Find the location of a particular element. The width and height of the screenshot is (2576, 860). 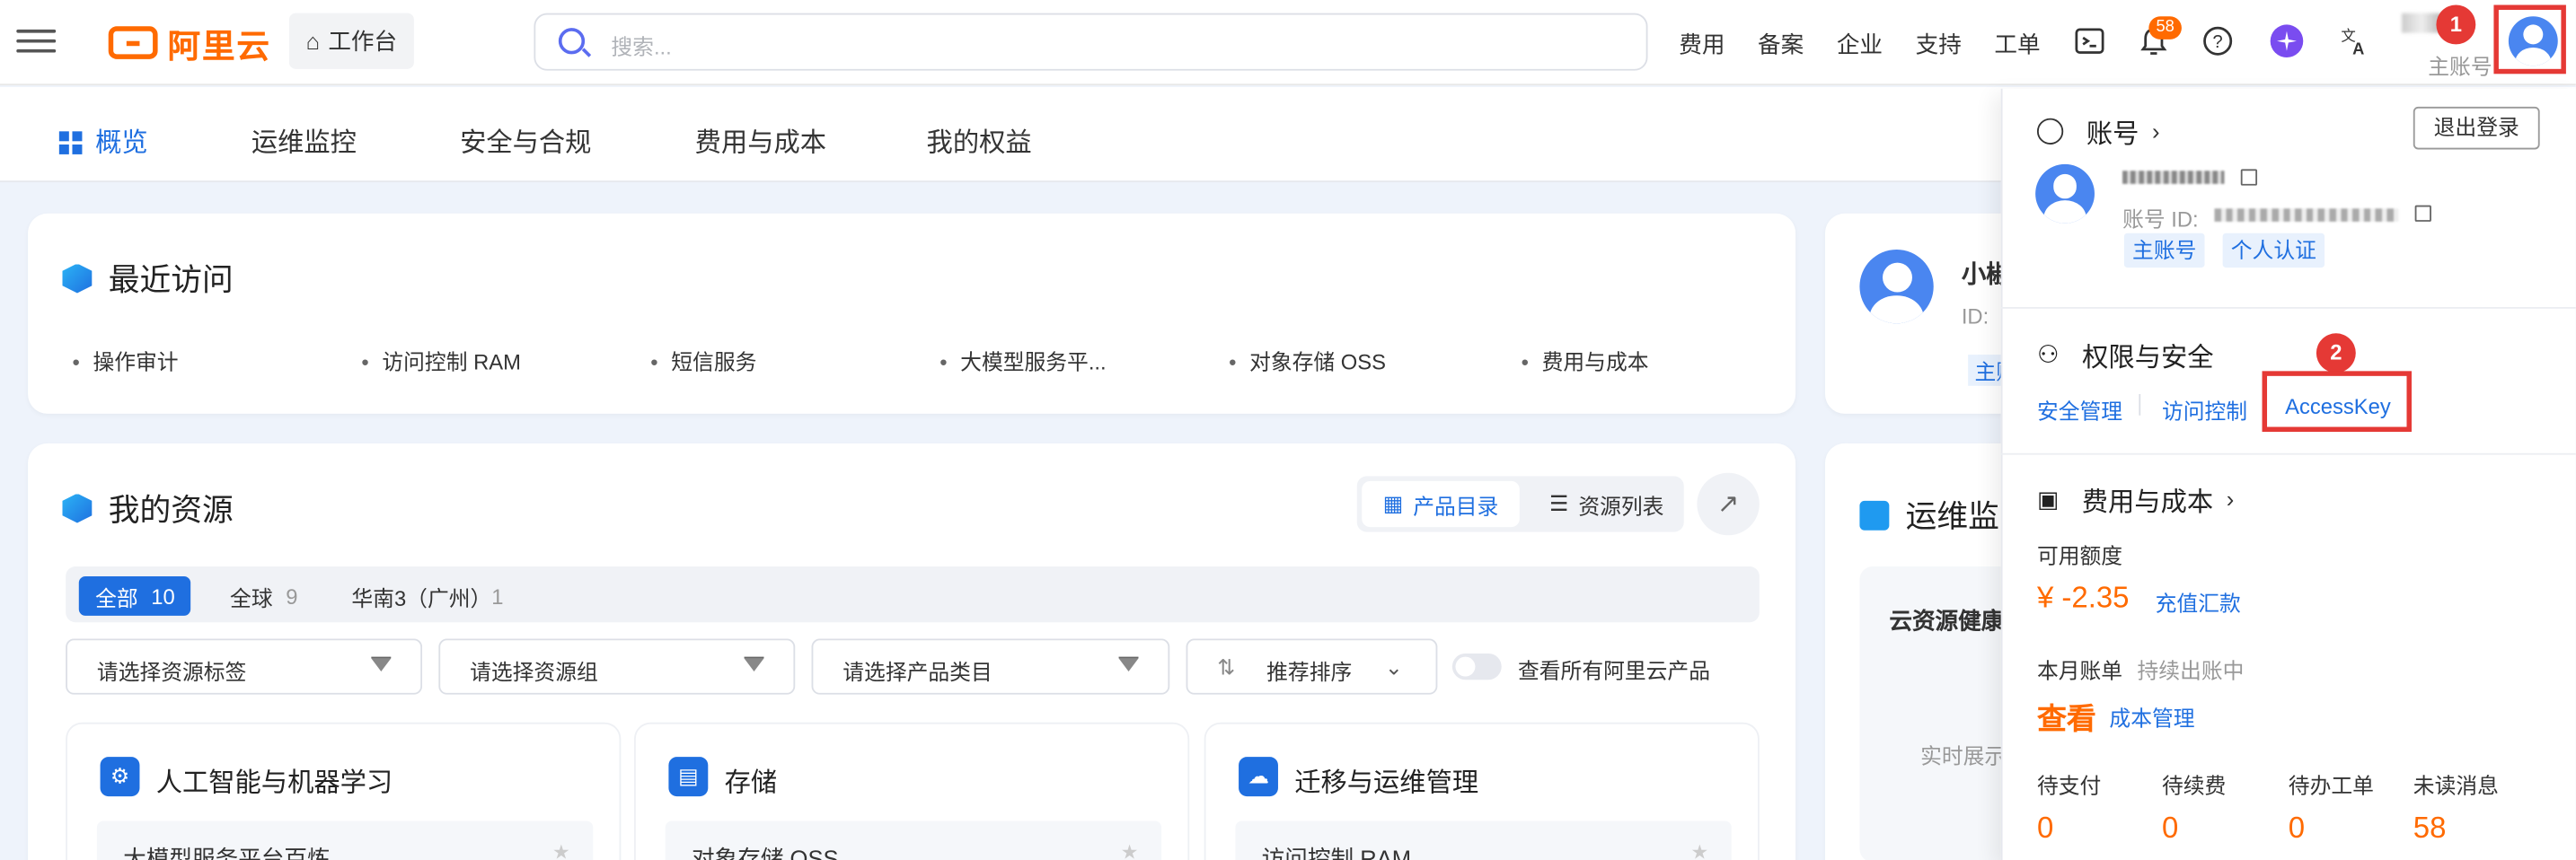

user-avatar-button is located at coordinates (2529, 39).